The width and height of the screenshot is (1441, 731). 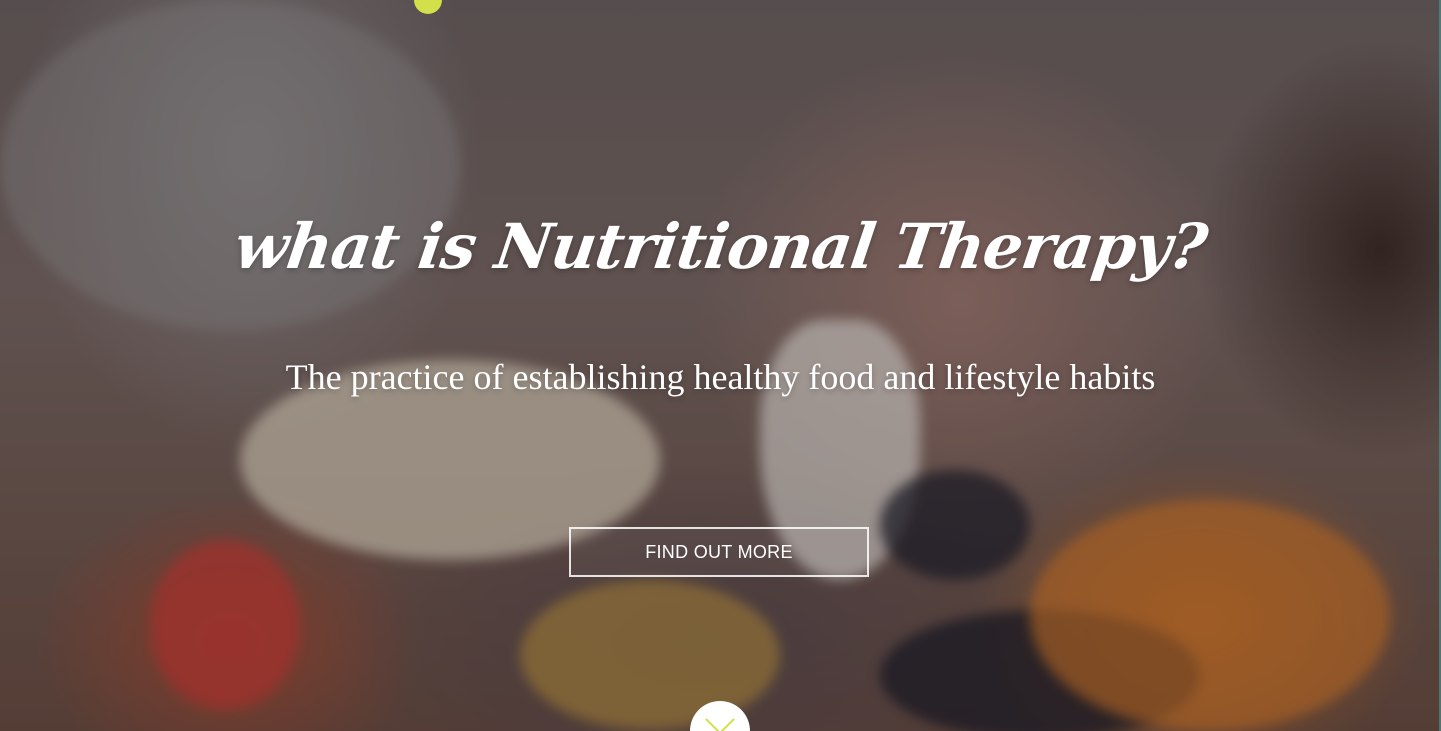 What do you see at coordinates (719, 552) in the screenshot?
I see `find-out-more-button: FIND OUT MORE` at bounding box center [719, 552].